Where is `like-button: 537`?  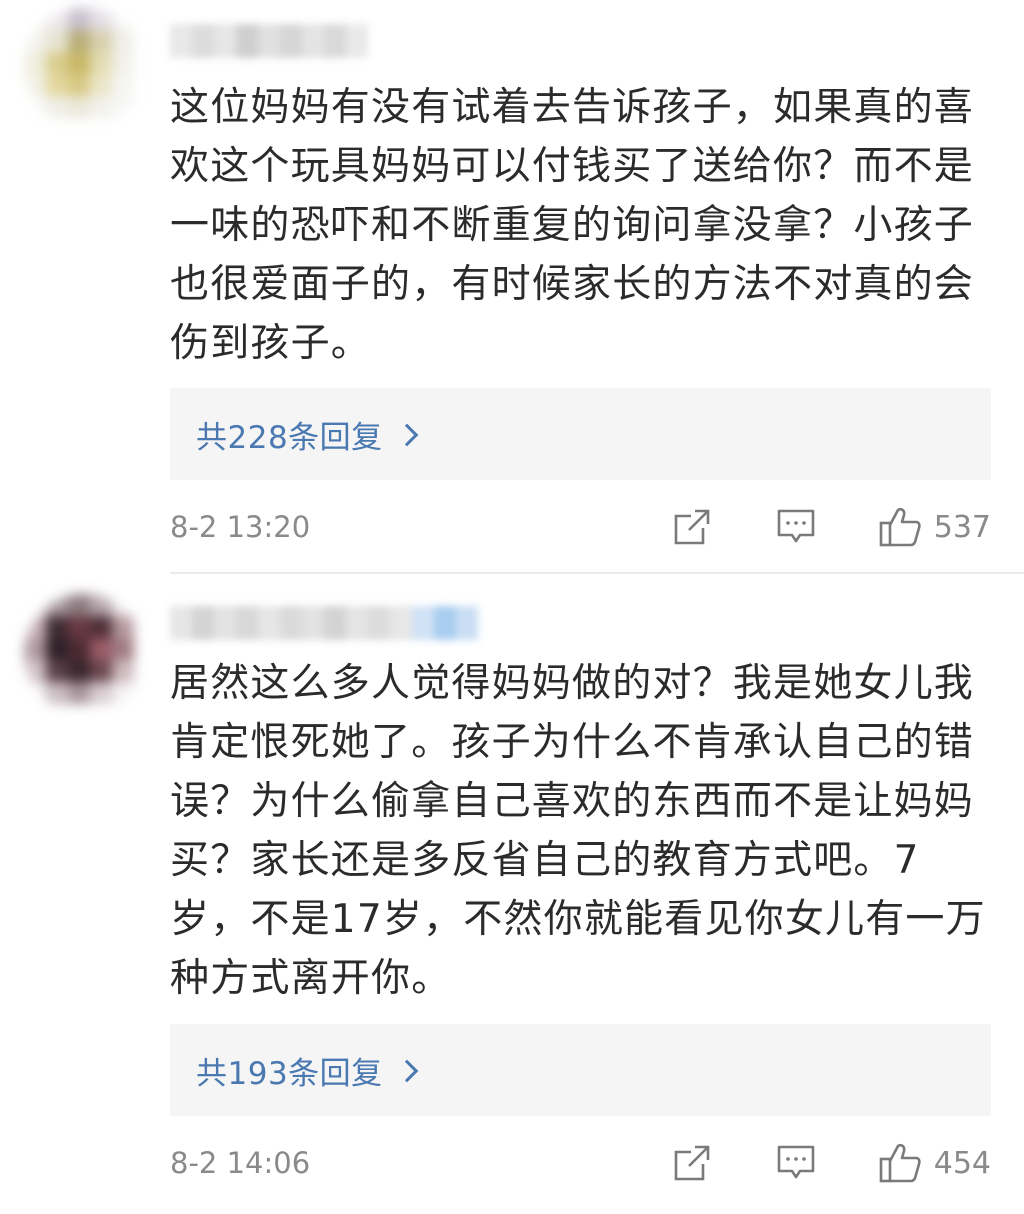 like-button: 537 is located at coordinates (934, 527).